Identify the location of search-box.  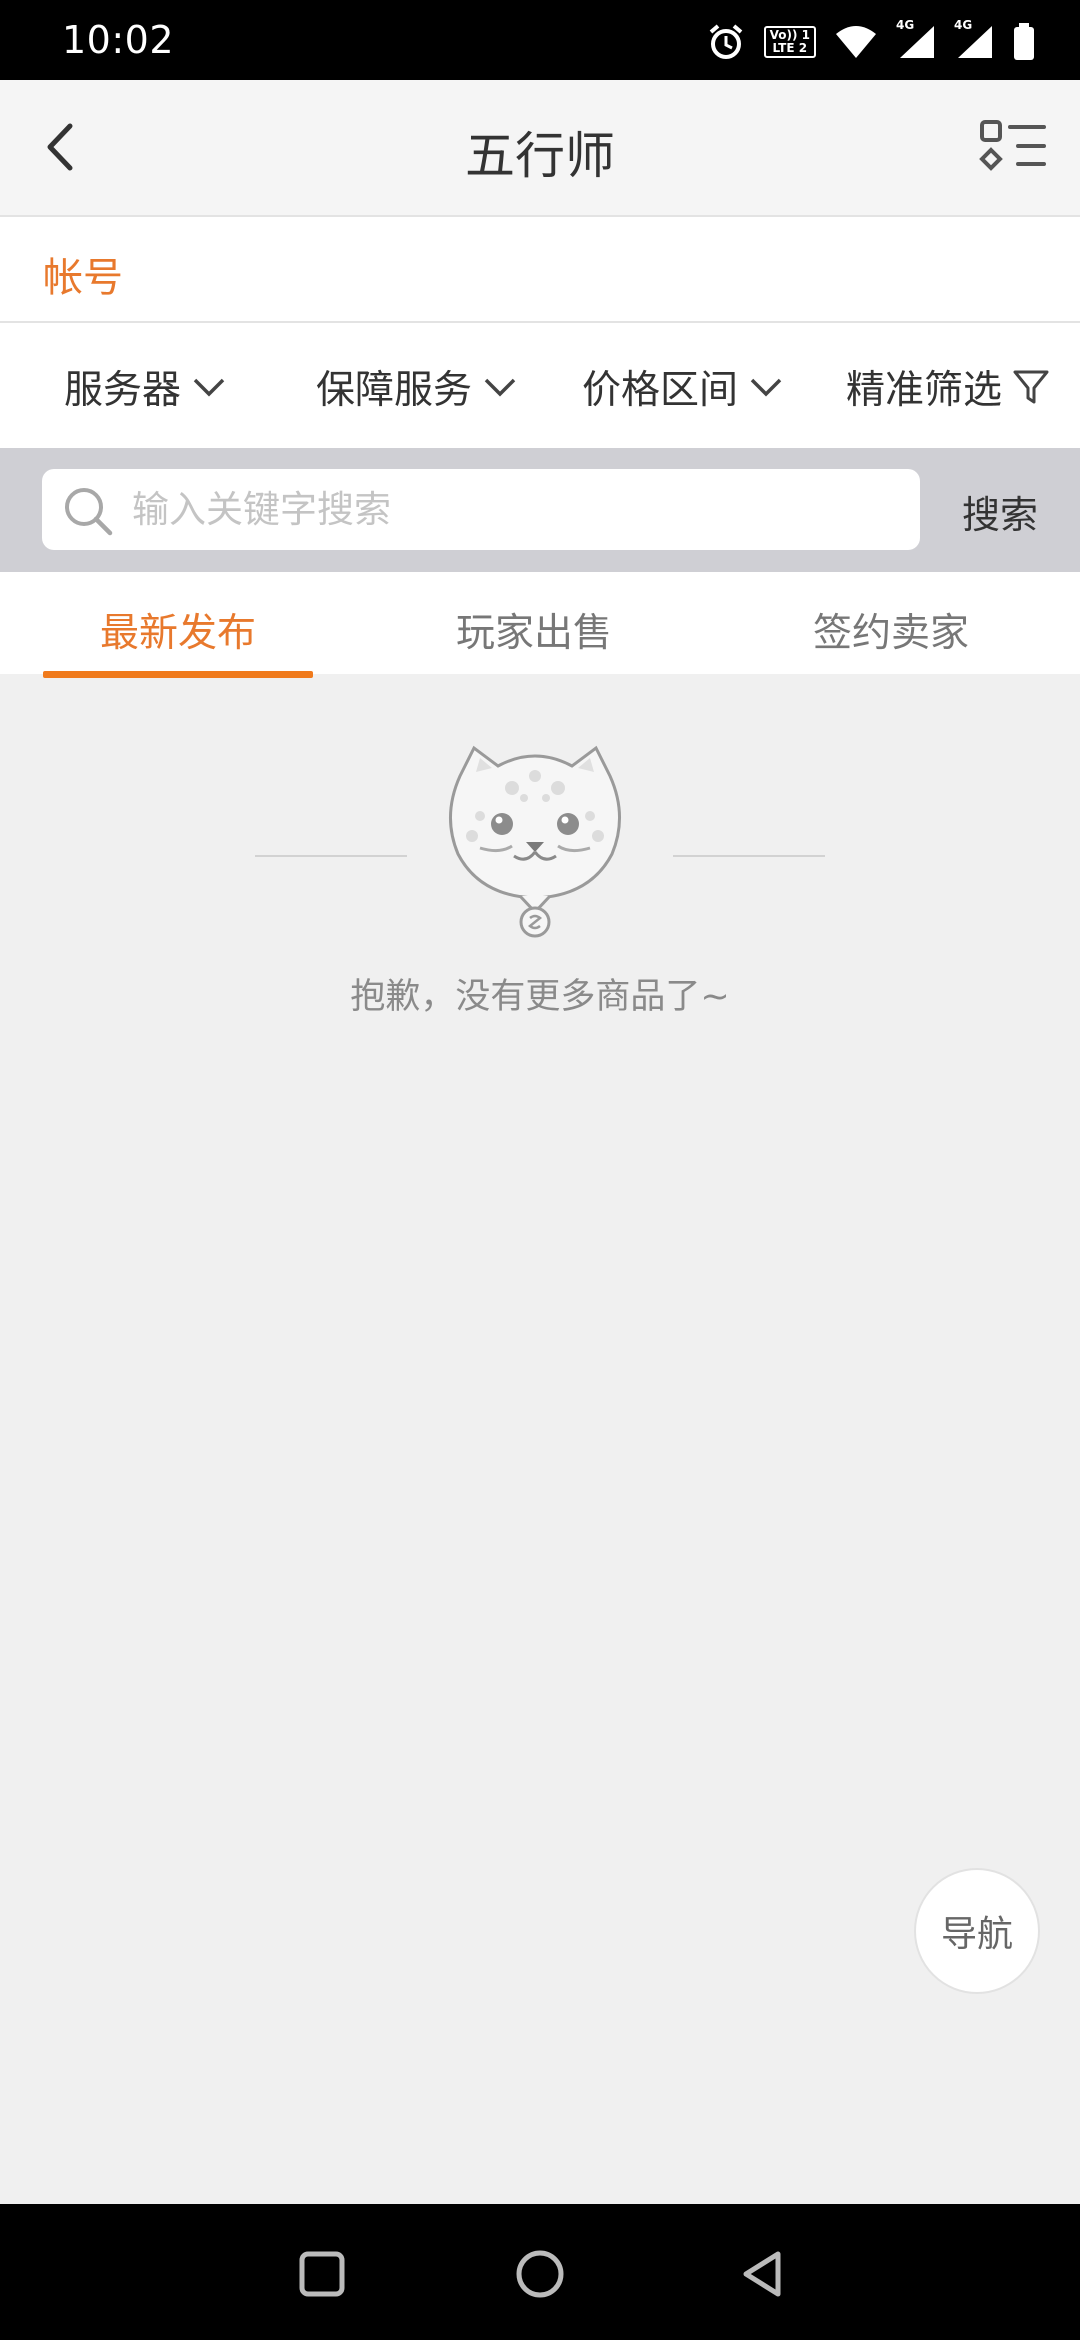
(481, 509).